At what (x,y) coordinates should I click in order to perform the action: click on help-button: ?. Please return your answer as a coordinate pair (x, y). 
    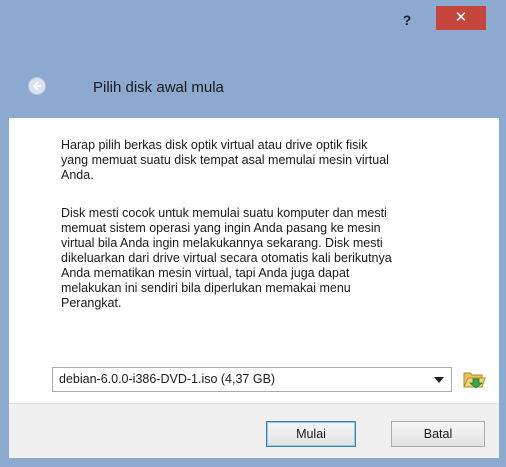
    Looking at the image, I should click on (407, 20).